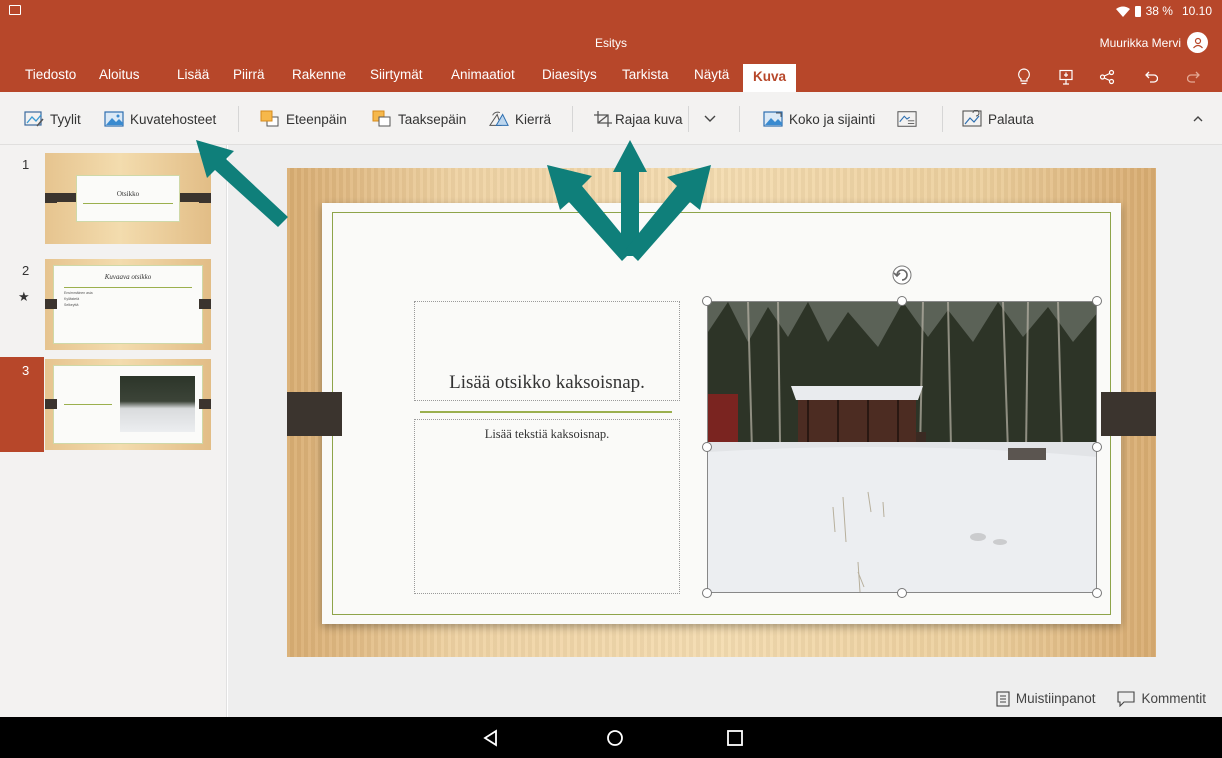  What do you see at coordinates (1197, 42) in the screenshot?
I see `person-icon` at bounding box center [1197, 42].